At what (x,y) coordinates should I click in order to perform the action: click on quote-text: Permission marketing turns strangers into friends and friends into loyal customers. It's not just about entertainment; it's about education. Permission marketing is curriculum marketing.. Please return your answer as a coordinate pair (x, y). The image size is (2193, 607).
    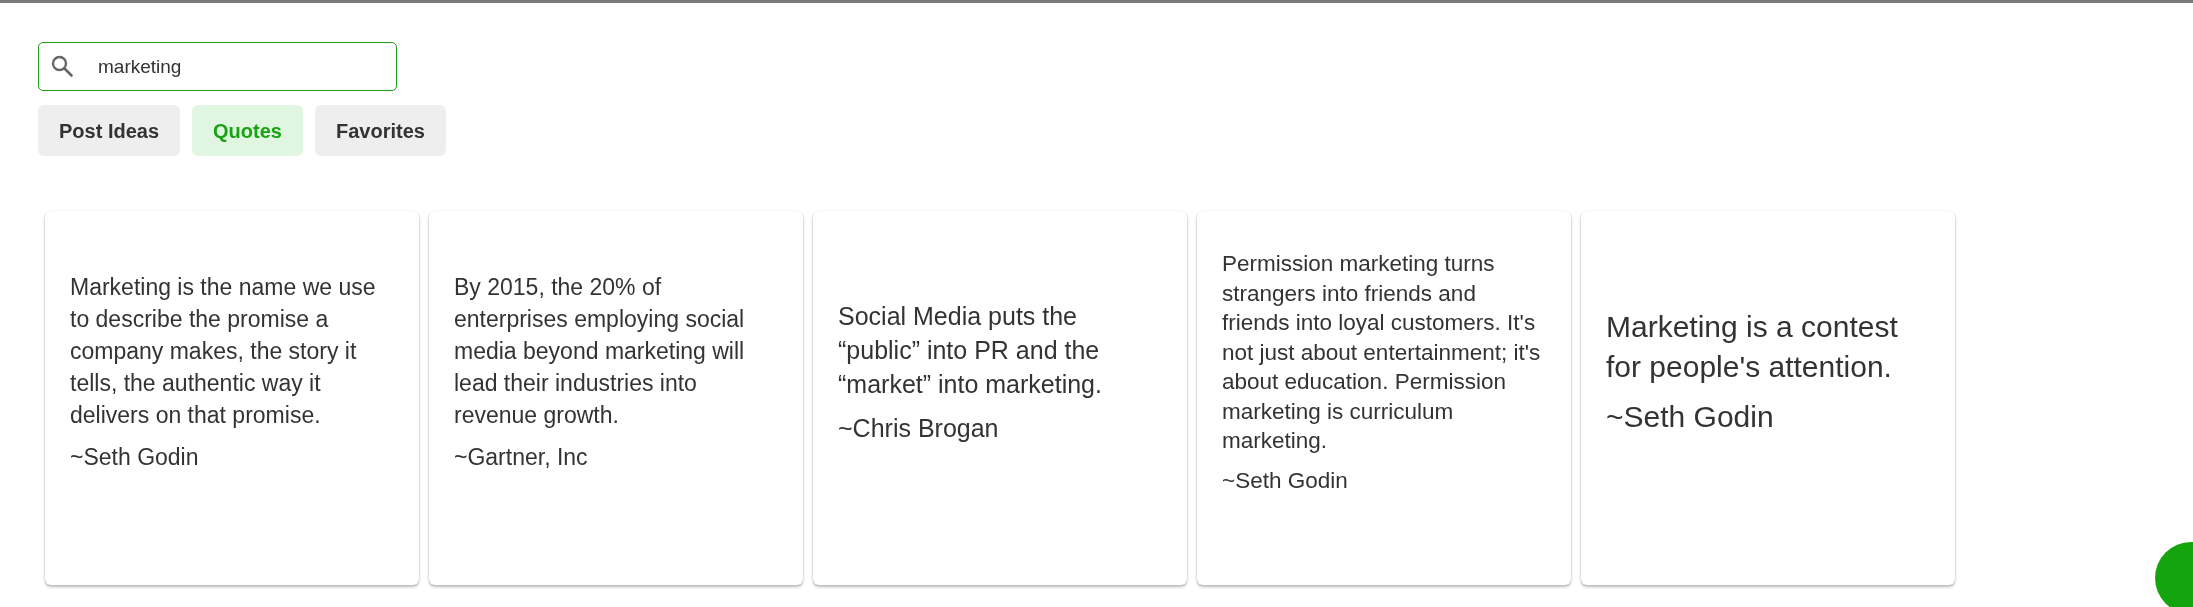
    Looking at the image, I should click on (1382, 352).